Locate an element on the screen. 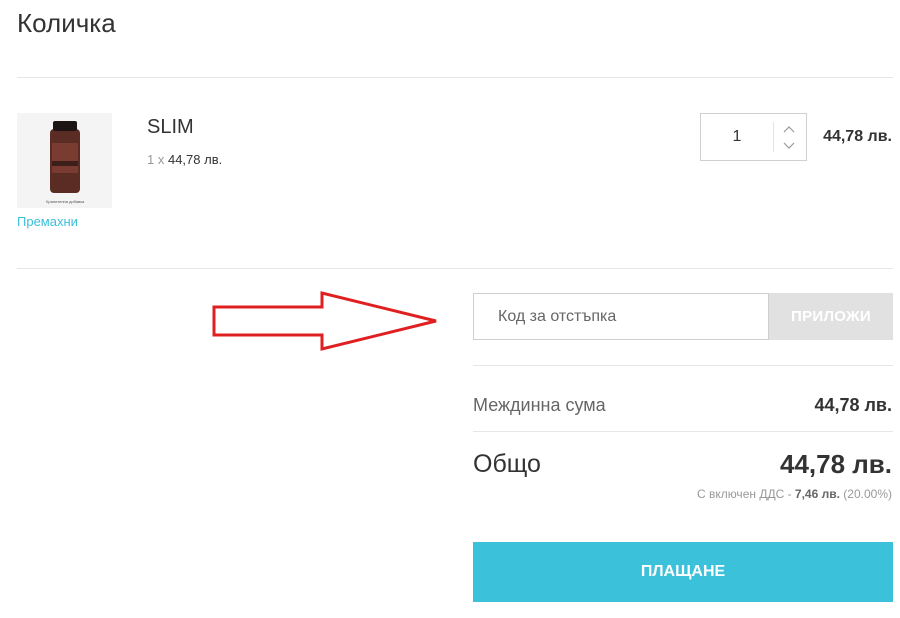 This screenshot has height=618, width=900. unit-price: 44,78 лв. is located at coordinates (195, 159).